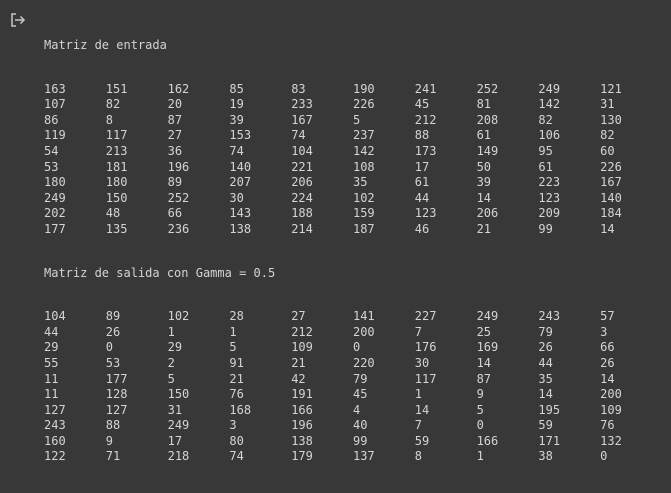 The width and height of the screenshot is (671, 493). I want to click on output-matrix-row: 243 88 249 3 196 40 7 0 59 76, so click(353, 426).